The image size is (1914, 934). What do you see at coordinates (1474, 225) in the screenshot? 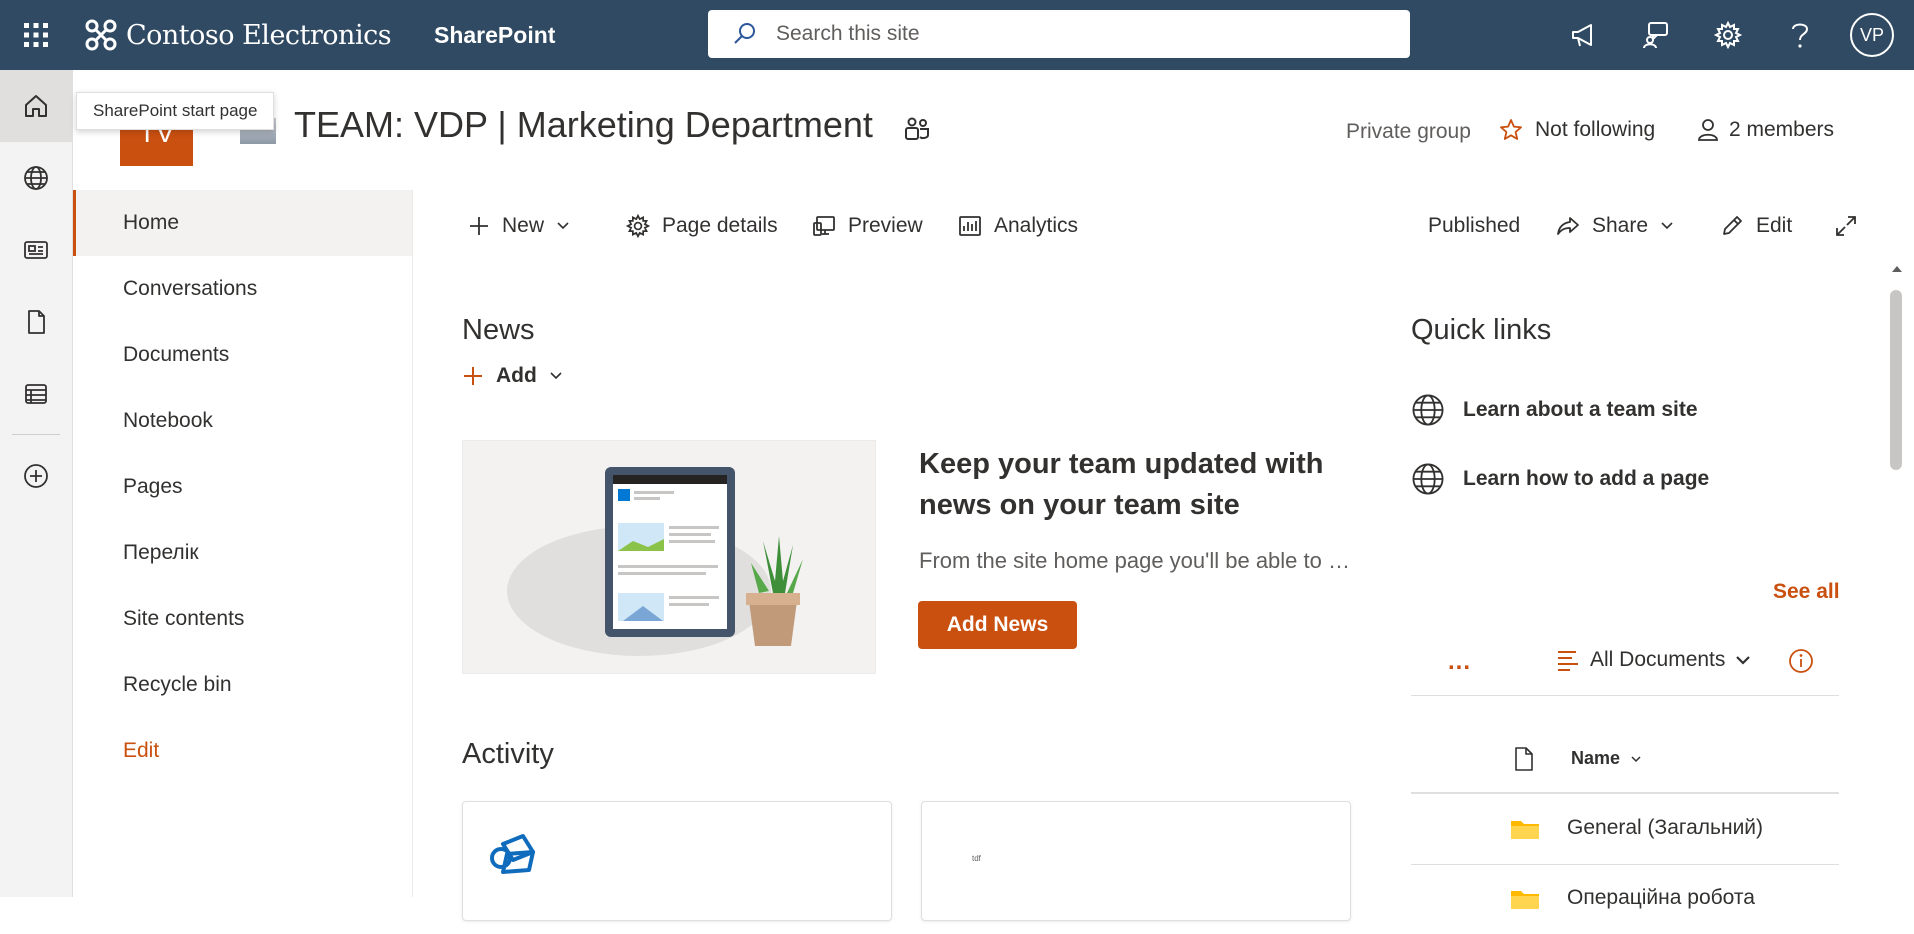
I see `published-status: Published` at bounding box center [1474, 225].